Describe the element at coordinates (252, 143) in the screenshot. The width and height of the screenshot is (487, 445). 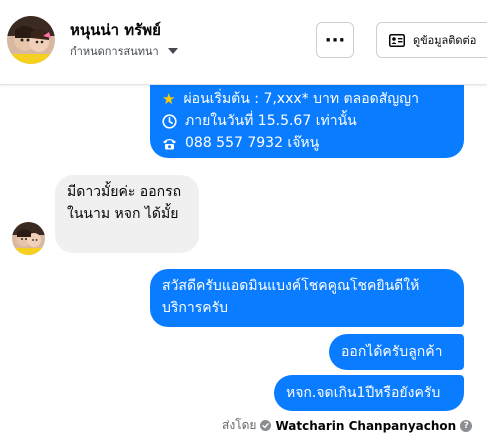
I see `promo-phone-text: 088 557 7932 เจ๊หนู` at that location.